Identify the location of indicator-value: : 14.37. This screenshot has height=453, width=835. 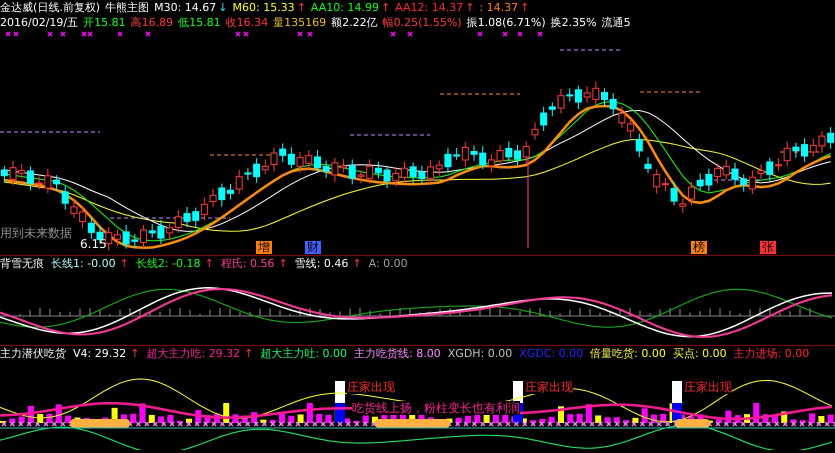
(498, 7).